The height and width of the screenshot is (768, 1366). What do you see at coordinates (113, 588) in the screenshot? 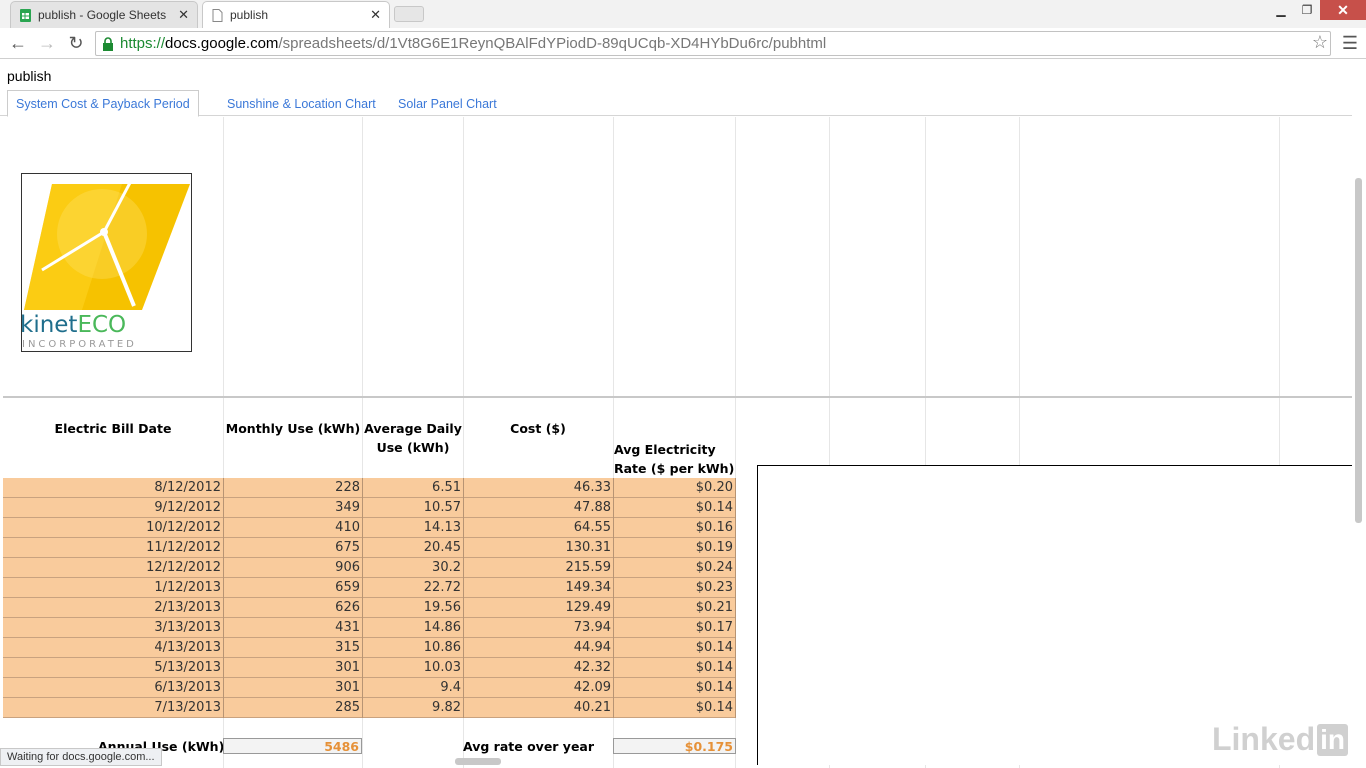
I see `cell-date: 1/12/2013` at bounding box center [113, 588].